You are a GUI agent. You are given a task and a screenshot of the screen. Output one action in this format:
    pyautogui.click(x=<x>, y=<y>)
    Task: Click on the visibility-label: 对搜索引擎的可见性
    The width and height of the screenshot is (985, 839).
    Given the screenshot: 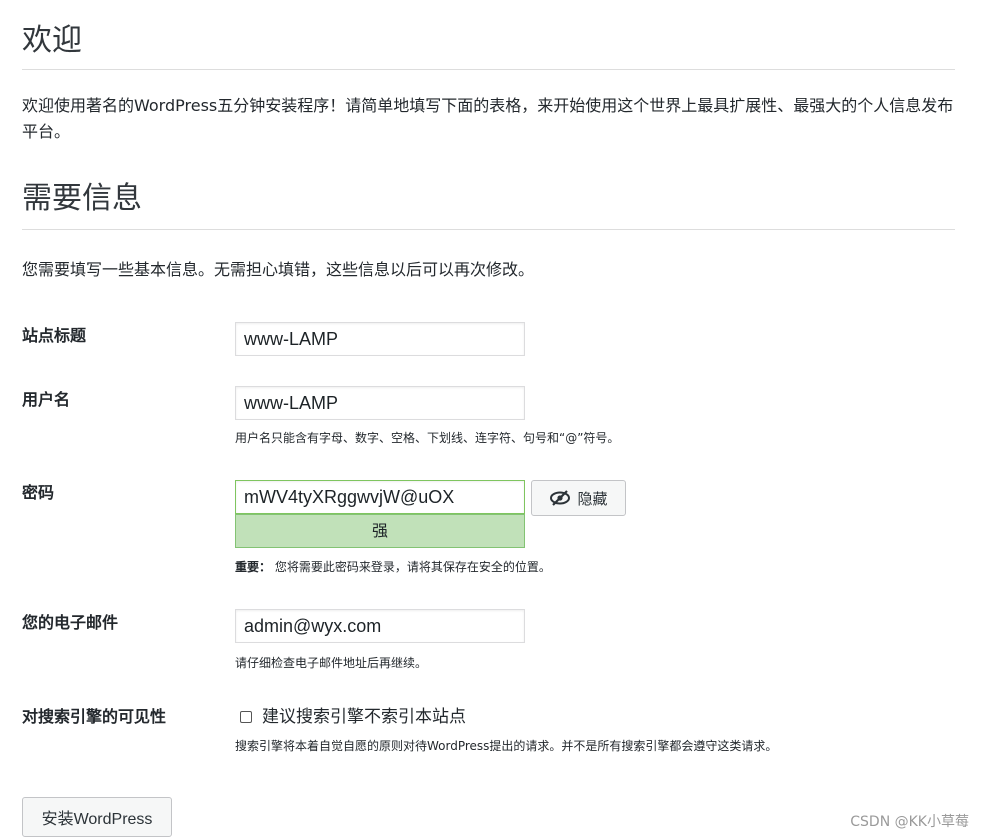 What is the action you would take?
    pyautogui.click(x=94, y=716)
    